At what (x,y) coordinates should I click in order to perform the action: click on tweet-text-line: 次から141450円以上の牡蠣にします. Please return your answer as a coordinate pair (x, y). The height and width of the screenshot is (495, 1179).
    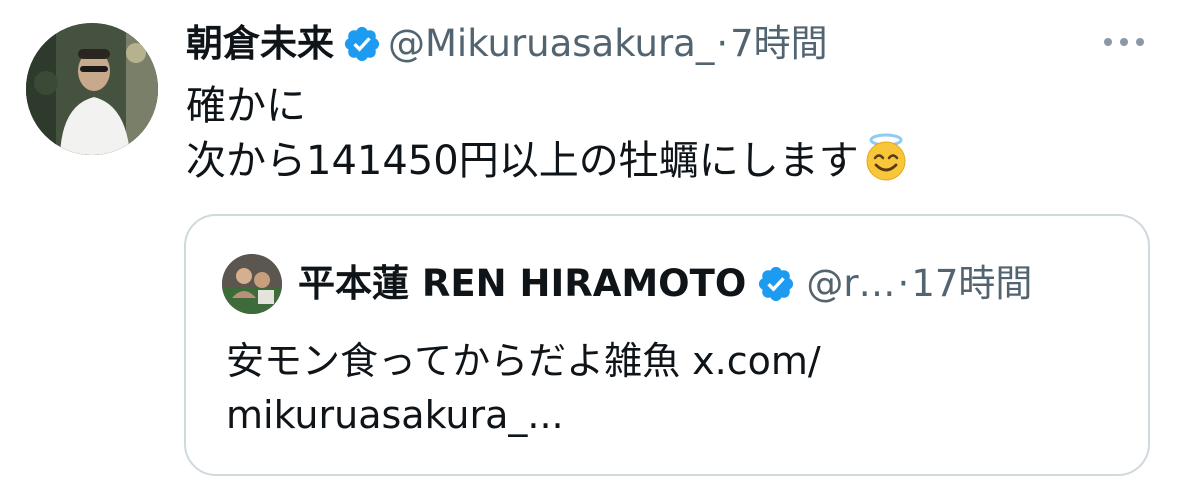
    Looking at the image, I should click on (666, 160).